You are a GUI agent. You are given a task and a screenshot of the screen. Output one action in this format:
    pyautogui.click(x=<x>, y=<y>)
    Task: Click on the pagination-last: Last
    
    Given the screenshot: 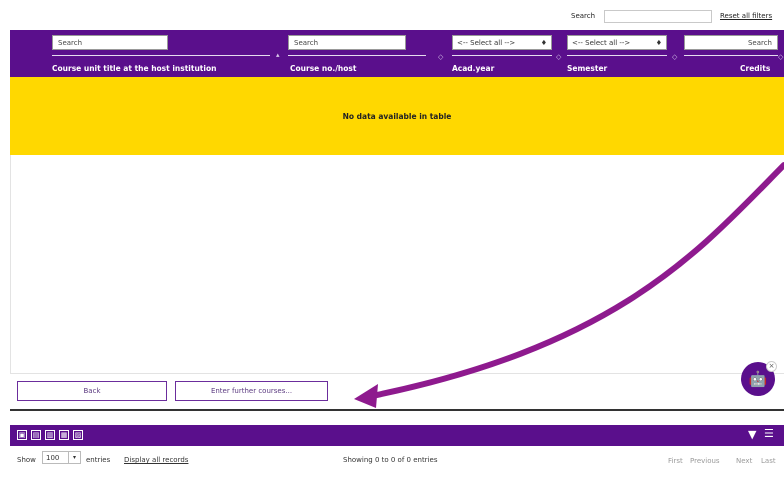 What is the action you would take?
    pyautogui.click(x=768, y=461)
    